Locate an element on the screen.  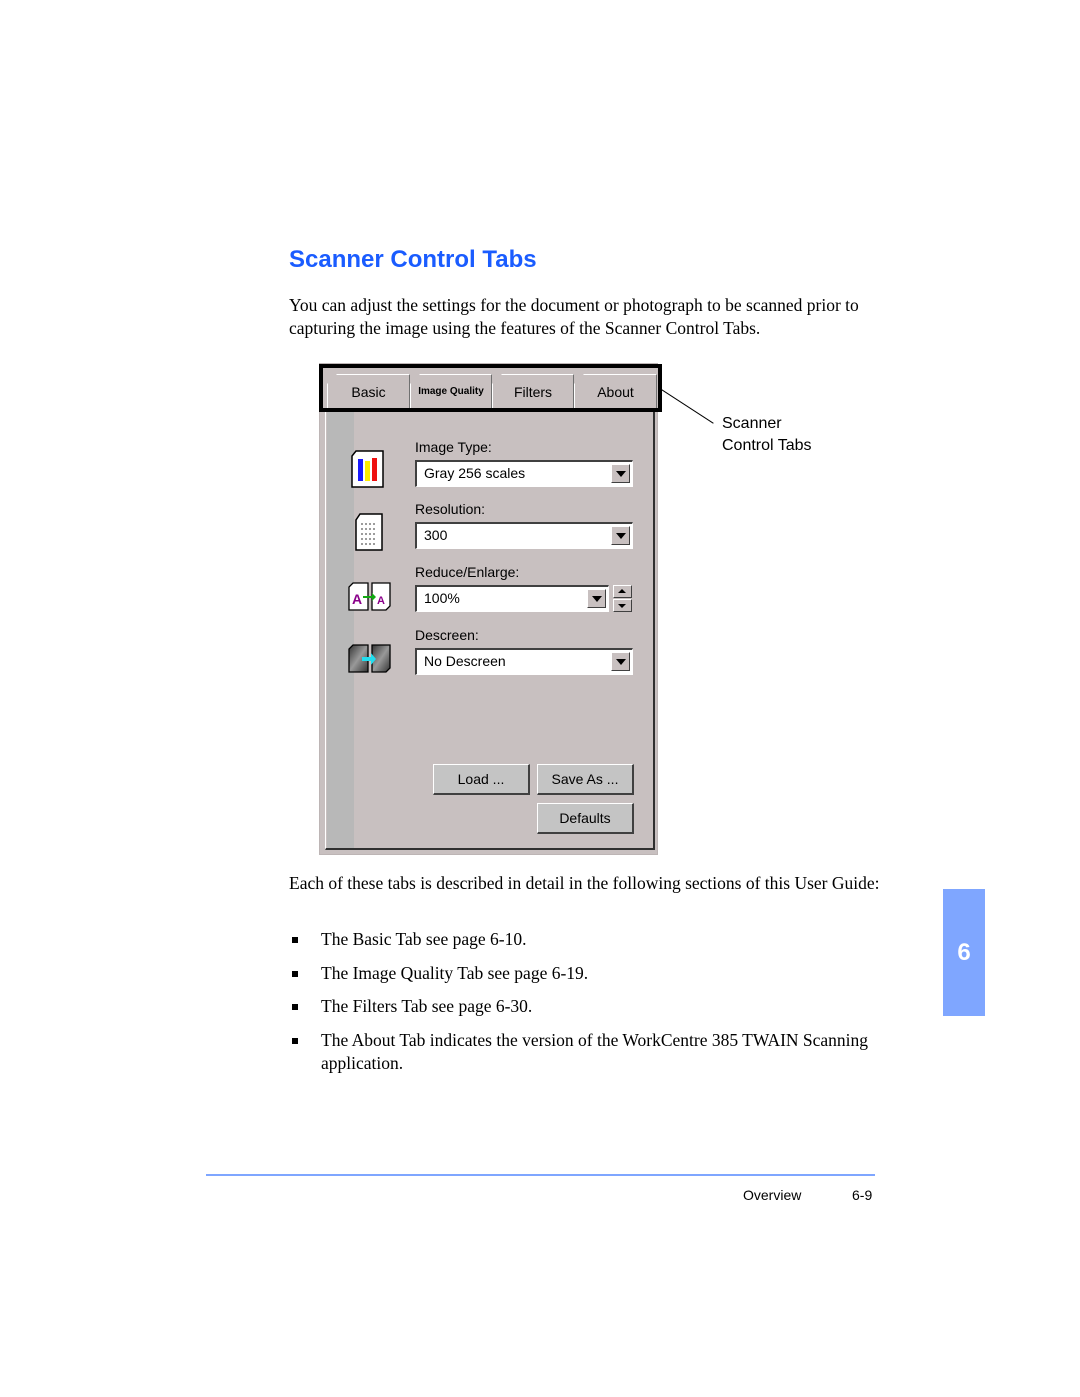
defaults-button: Defaults is located at coordinates (585, 818).